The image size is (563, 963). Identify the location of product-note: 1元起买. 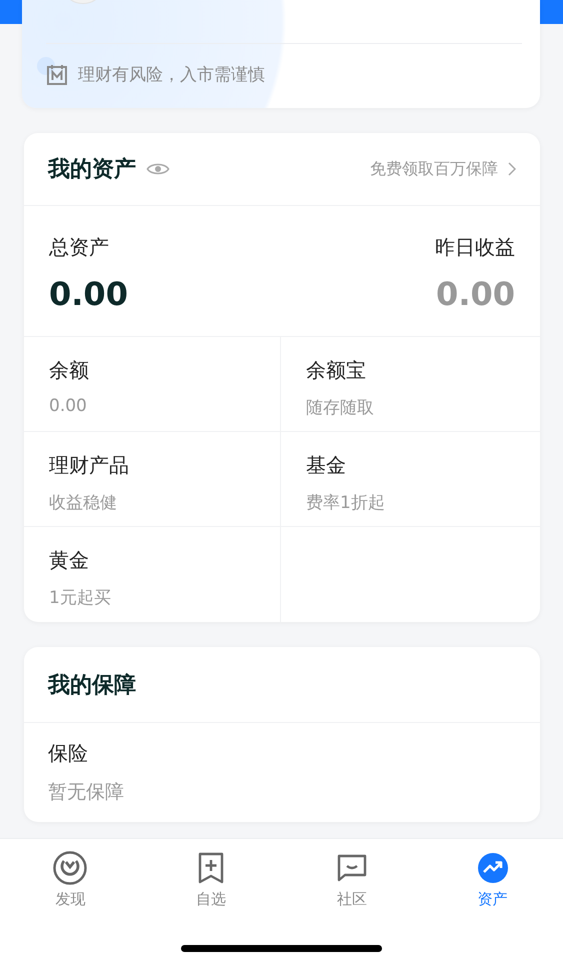
(80, 598).